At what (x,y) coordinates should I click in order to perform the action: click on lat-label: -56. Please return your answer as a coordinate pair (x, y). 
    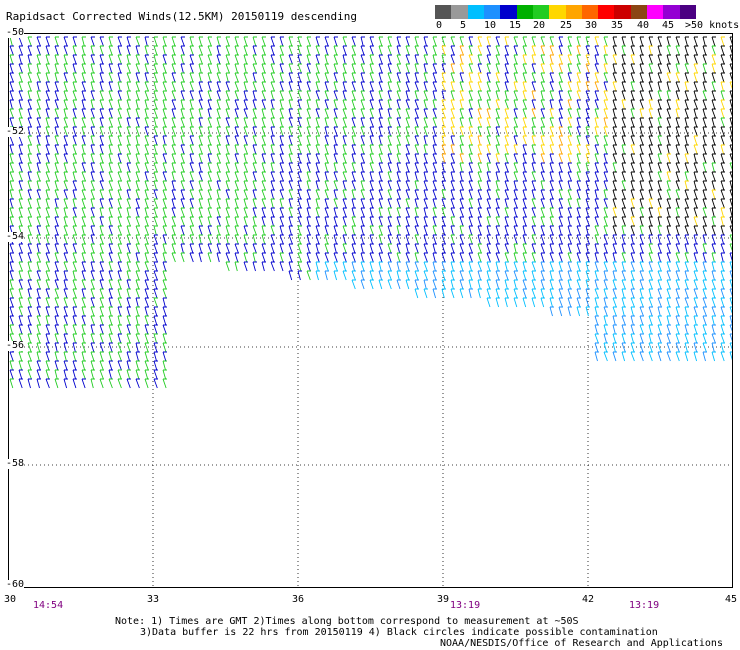
    Looking at the image, I should click on (15, 345).